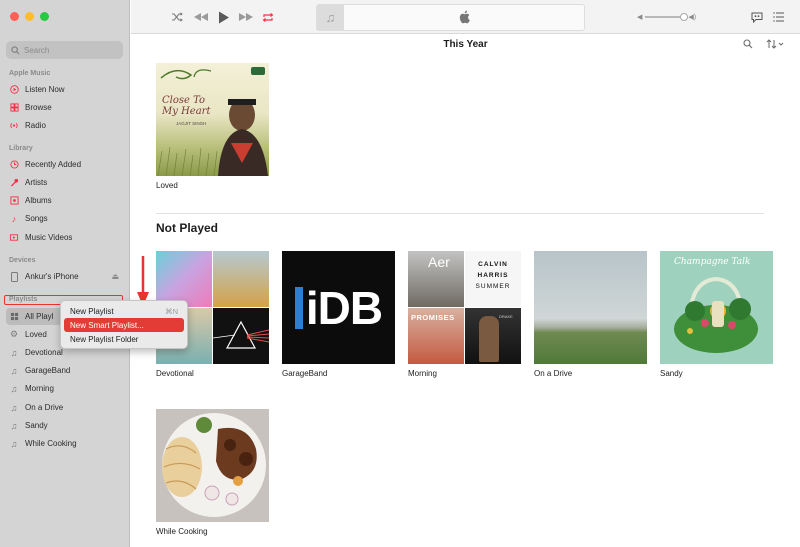  What do you see at coordinates (36, 218) in the screenshot?
I see `sidebar-item-label: Songs` at bounding box center [36, 218].